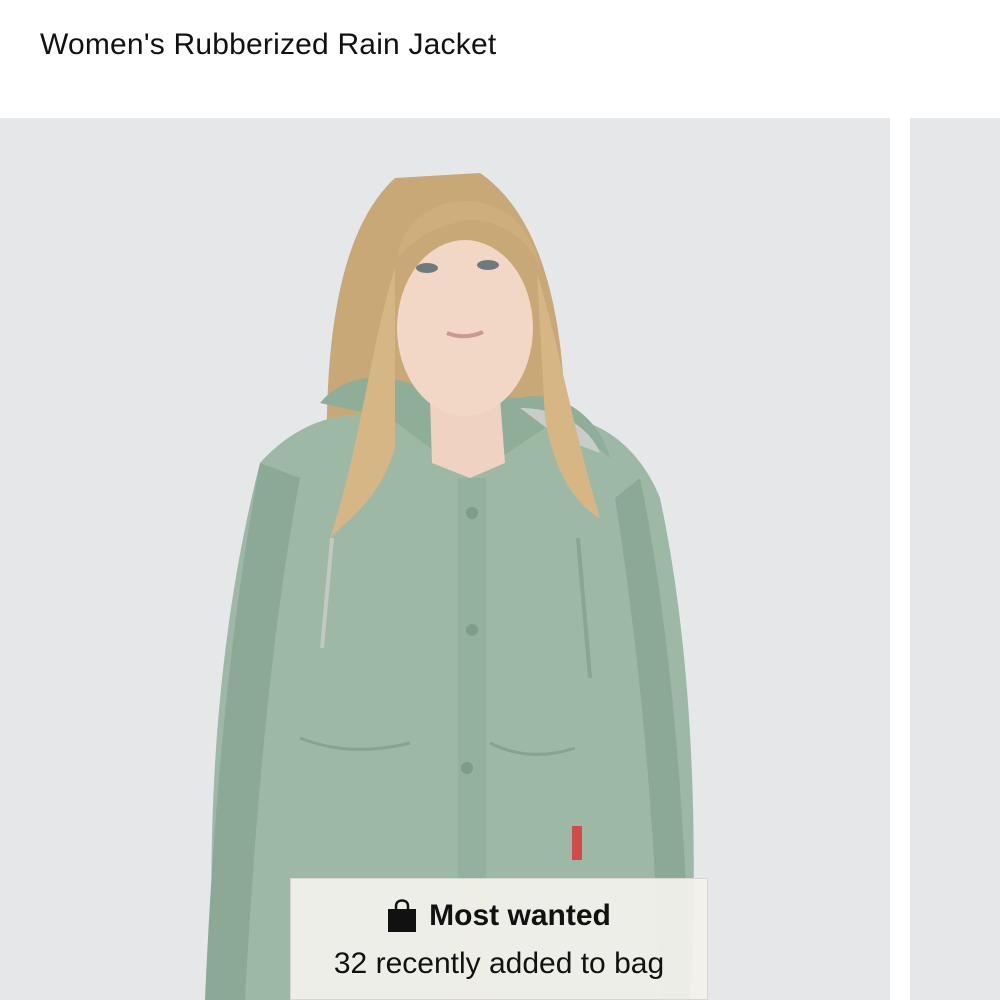 The width and height of the screenshot is (1000, 1000). What do you see at coordinates (402, 916) in the screenshot?
I see `shopping-bag-icon` at bounding box center [402, 916].